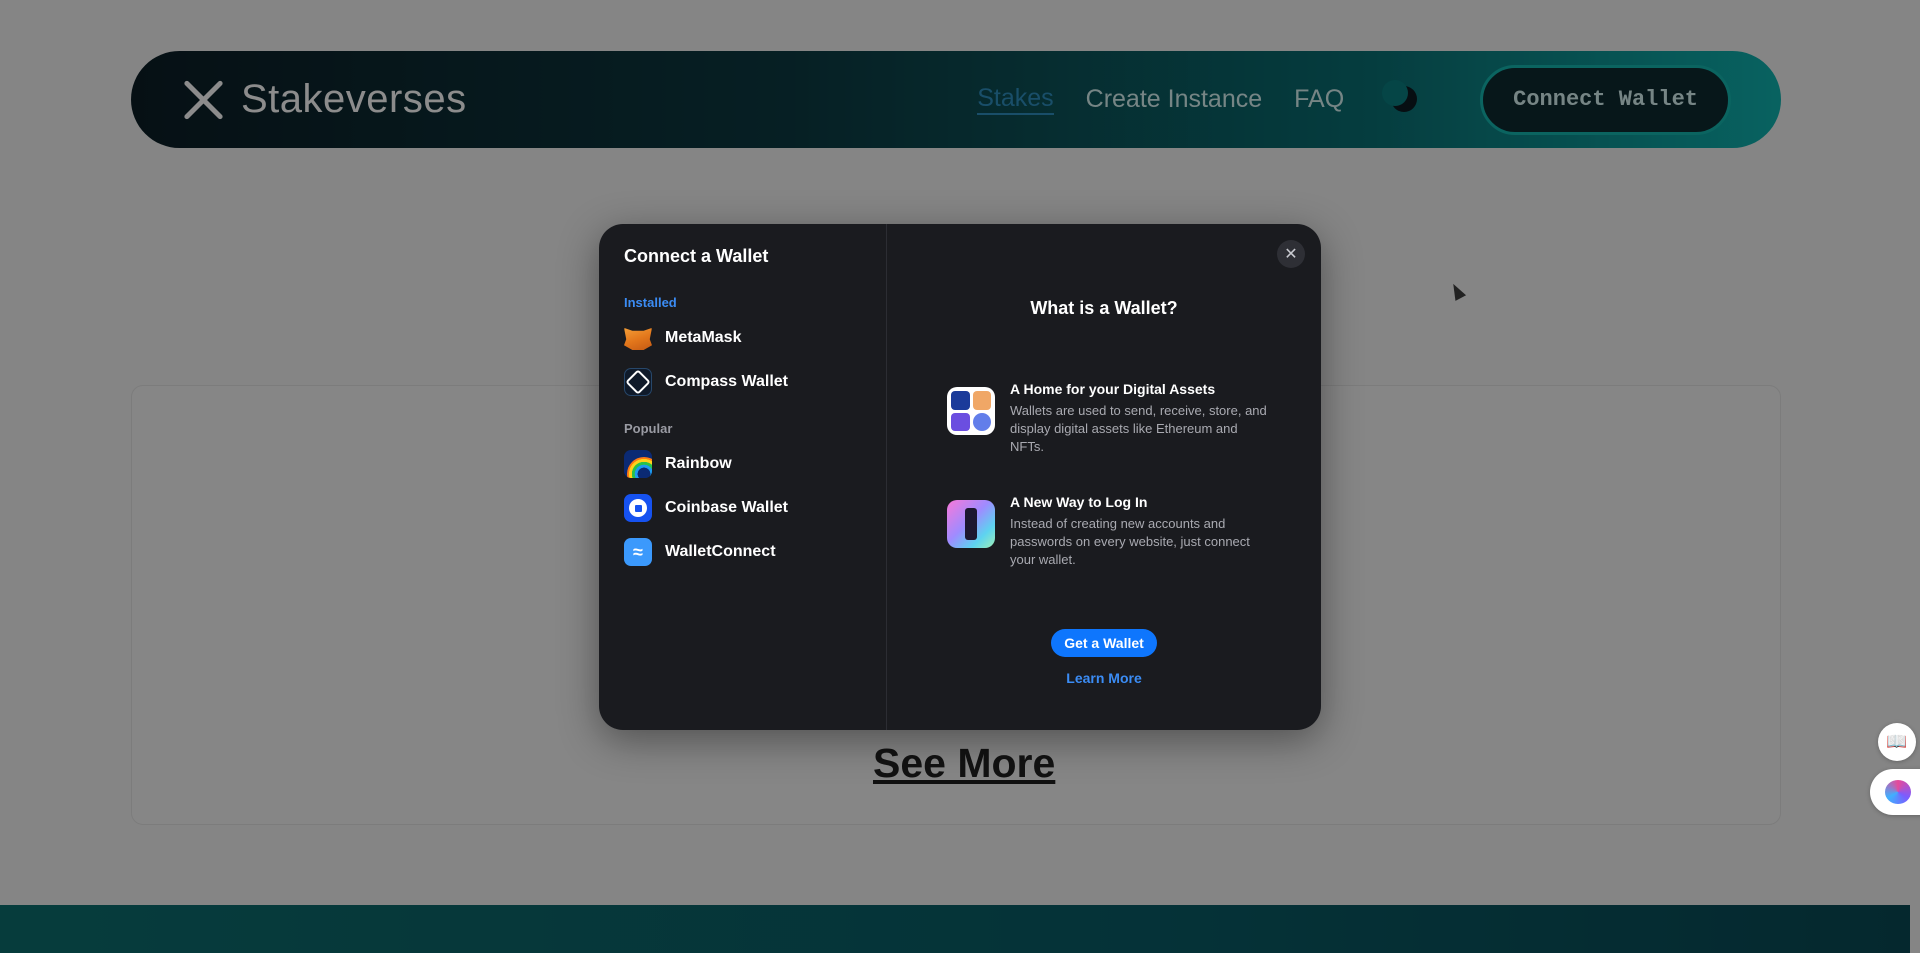 The width and height of the screenshot is (1920, 953). What do you see at coordinates (638, 508) in the screenshot?
I see `coinbase-icon` at bounding box center [638, 508].